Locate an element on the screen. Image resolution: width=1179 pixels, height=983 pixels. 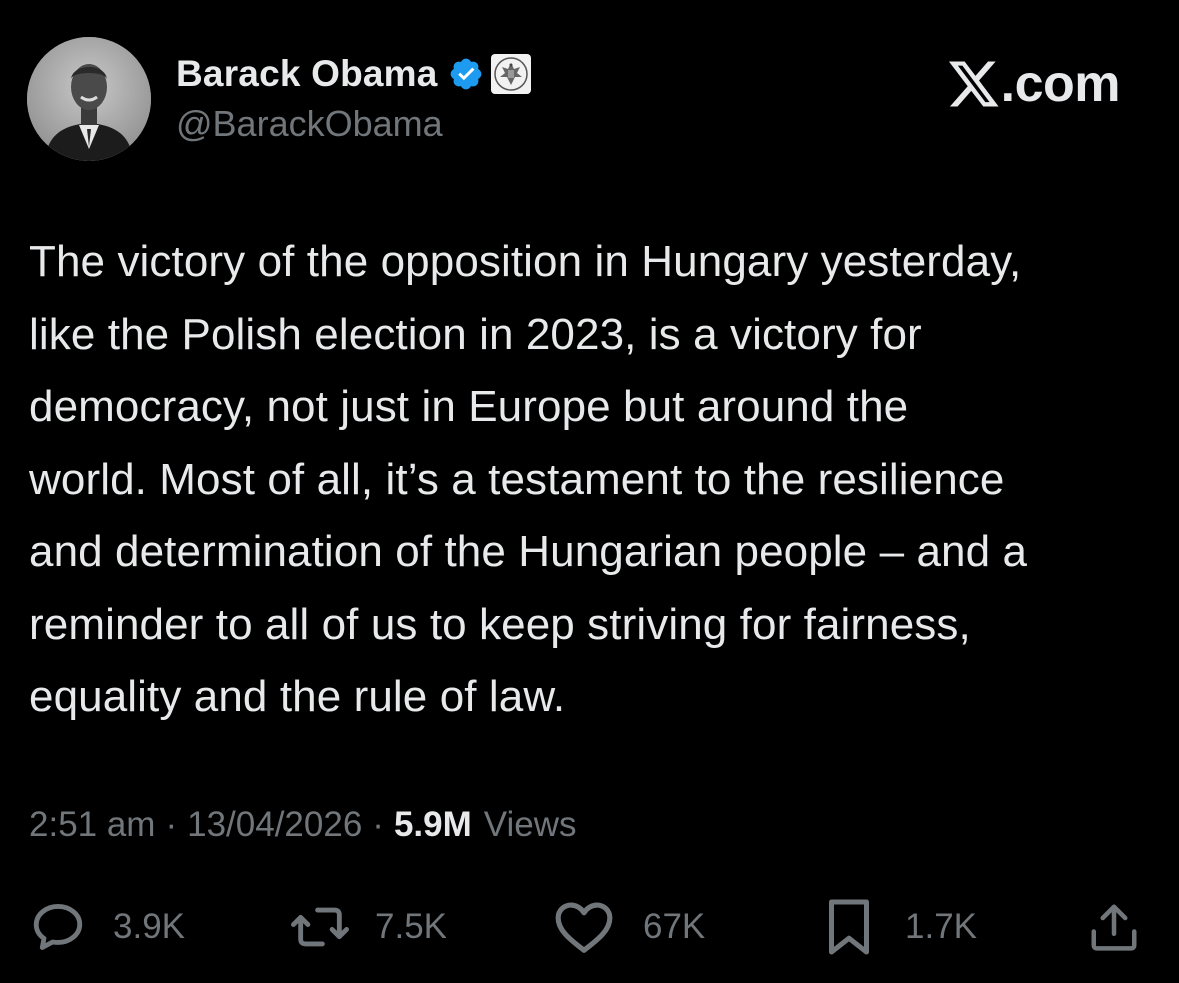
government-seal-icon is located at coordinates (511, 74).